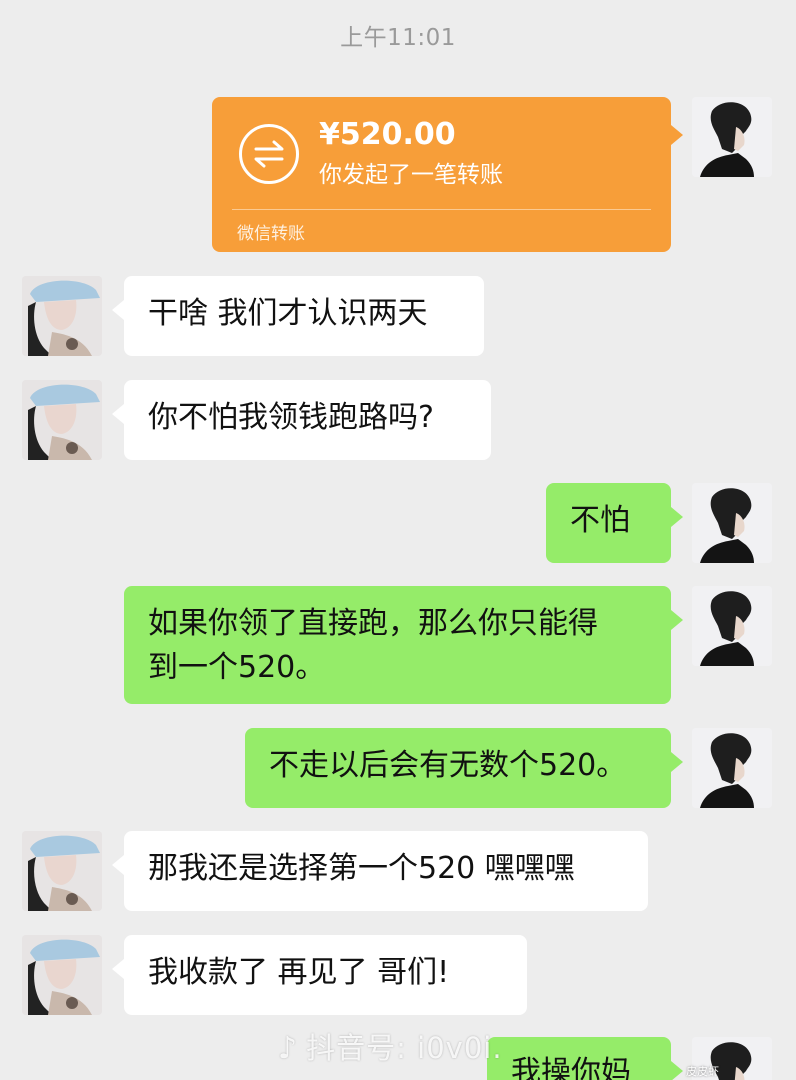  What do you see at coordinates (387, 134) in the screenshot?
I see `transfer-amount: ¥520.00` at bounding box center [387, 134].